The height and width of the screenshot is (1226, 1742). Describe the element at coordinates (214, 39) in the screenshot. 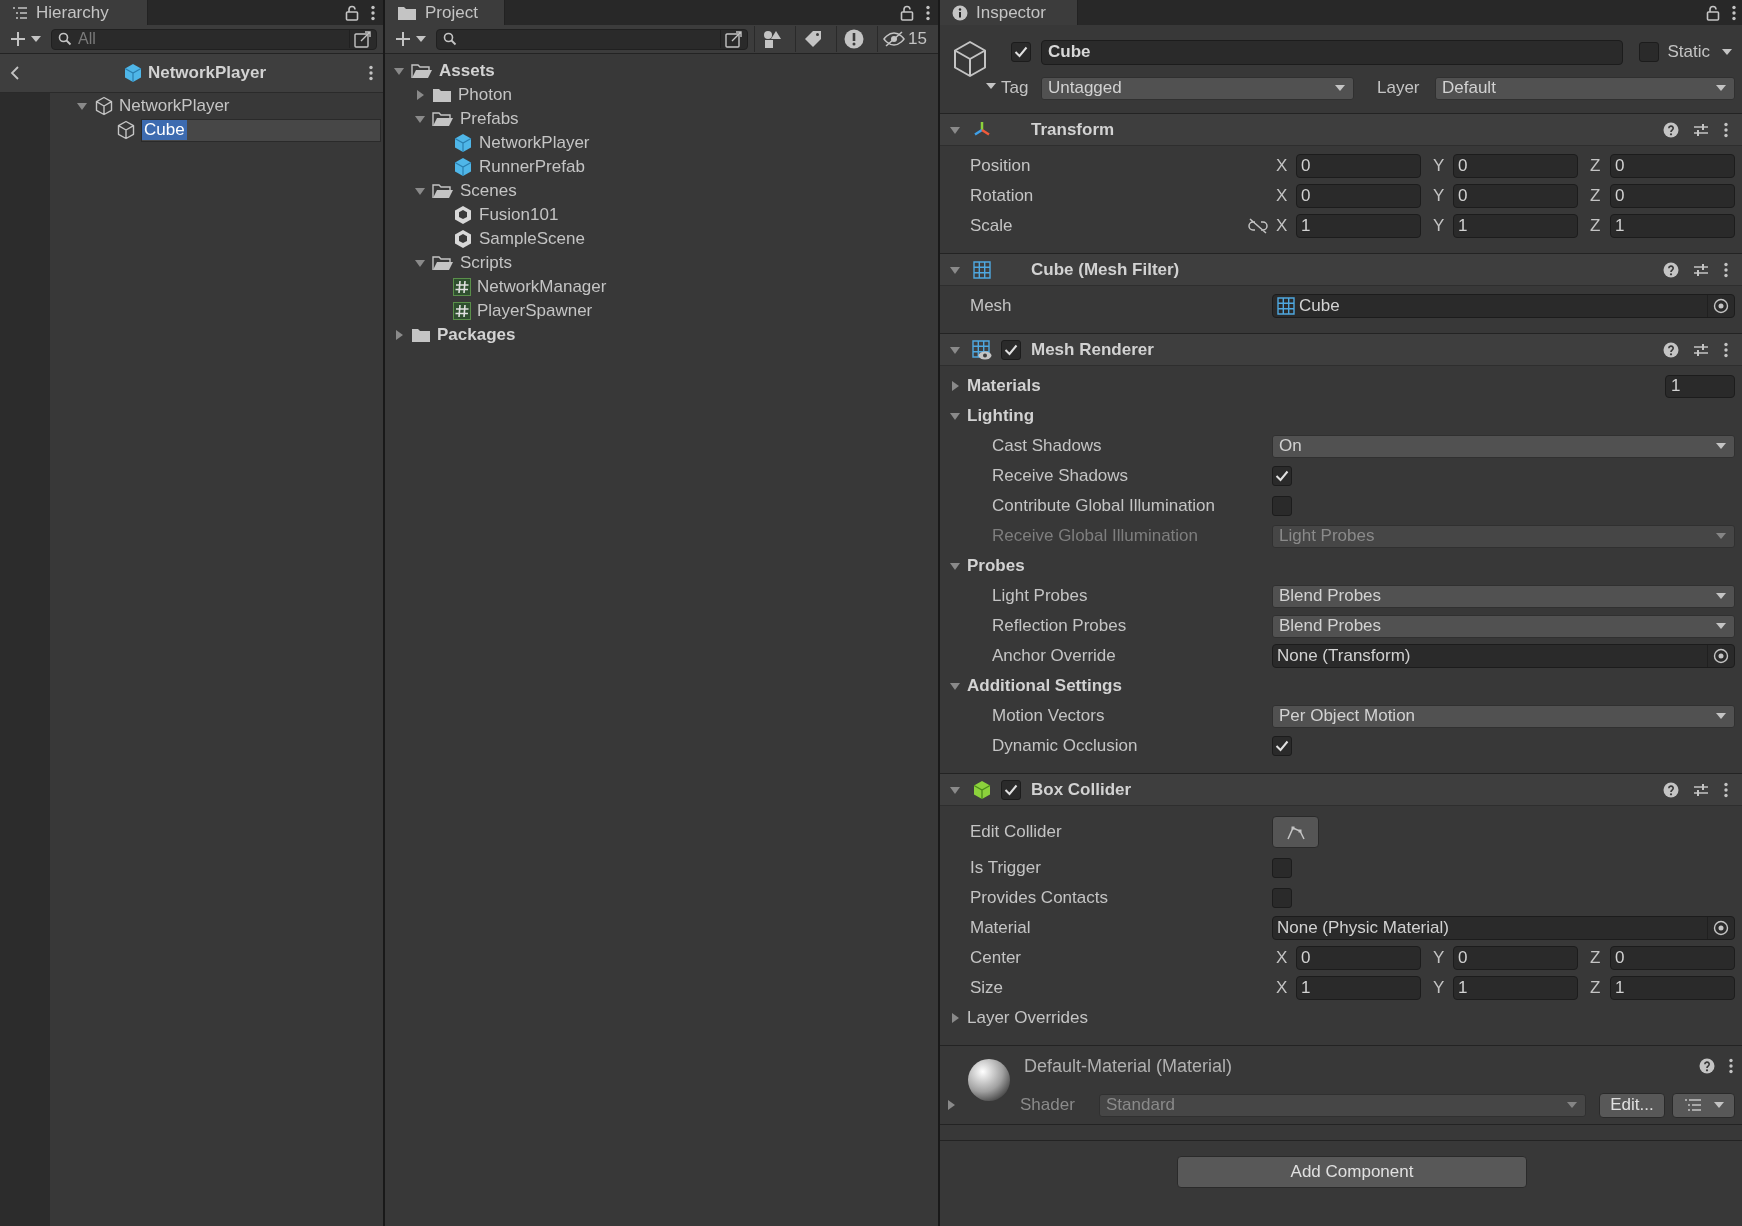

I see `search-field: All` at that location.